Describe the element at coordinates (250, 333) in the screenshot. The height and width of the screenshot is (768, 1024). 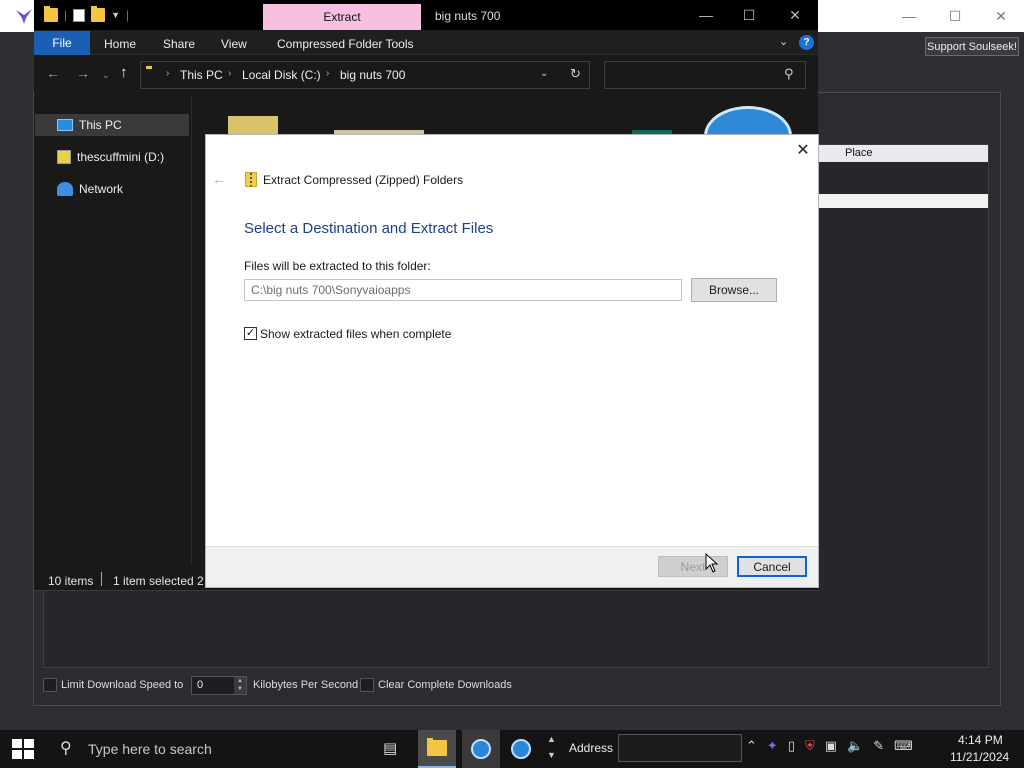
I see `show-files-checkbox: ✓` at that location.